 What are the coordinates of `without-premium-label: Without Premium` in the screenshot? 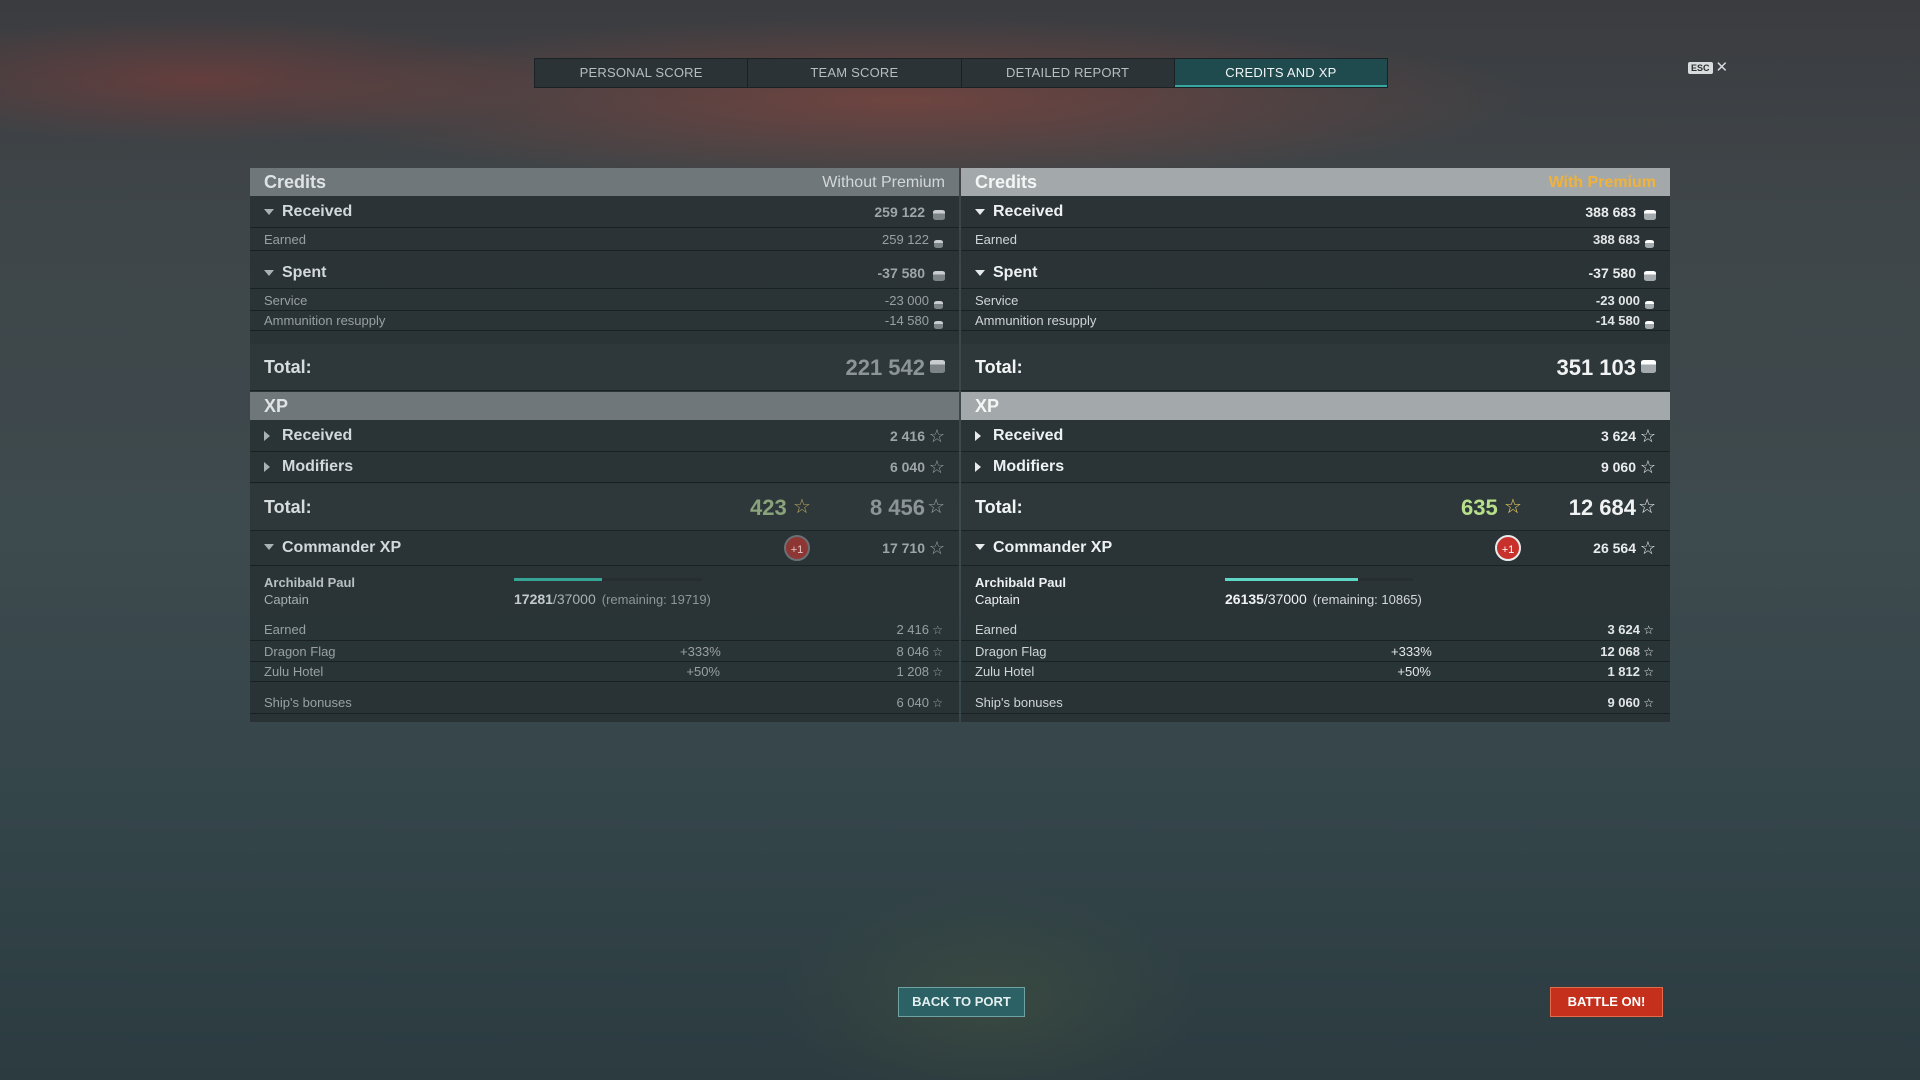 It's located at (883, 182).